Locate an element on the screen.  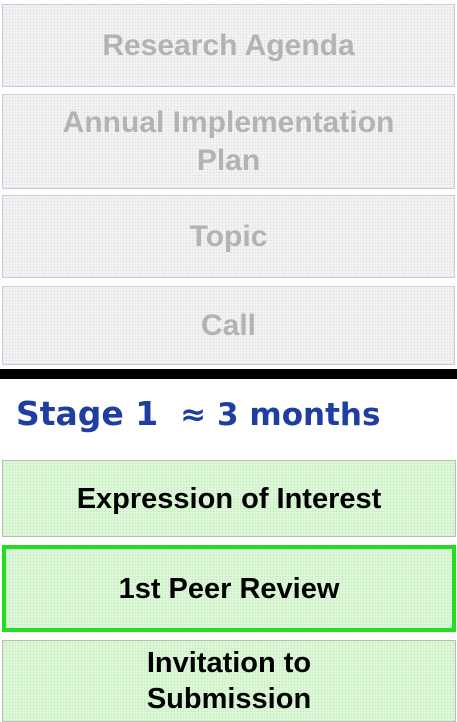
research-agenda-box: Research Agenda is located at coordinates (228, 45).